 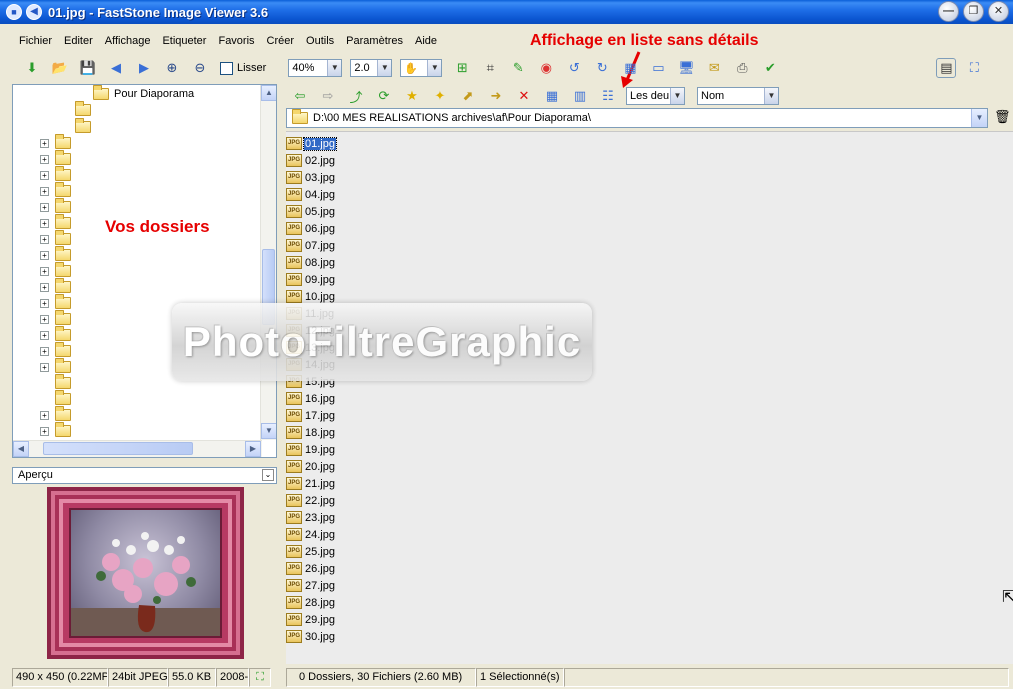 What do you see at coordinates (356, 96) in the screenshot?
I see `folder-up-icon: ⤴` at bounding box center [356, 96].